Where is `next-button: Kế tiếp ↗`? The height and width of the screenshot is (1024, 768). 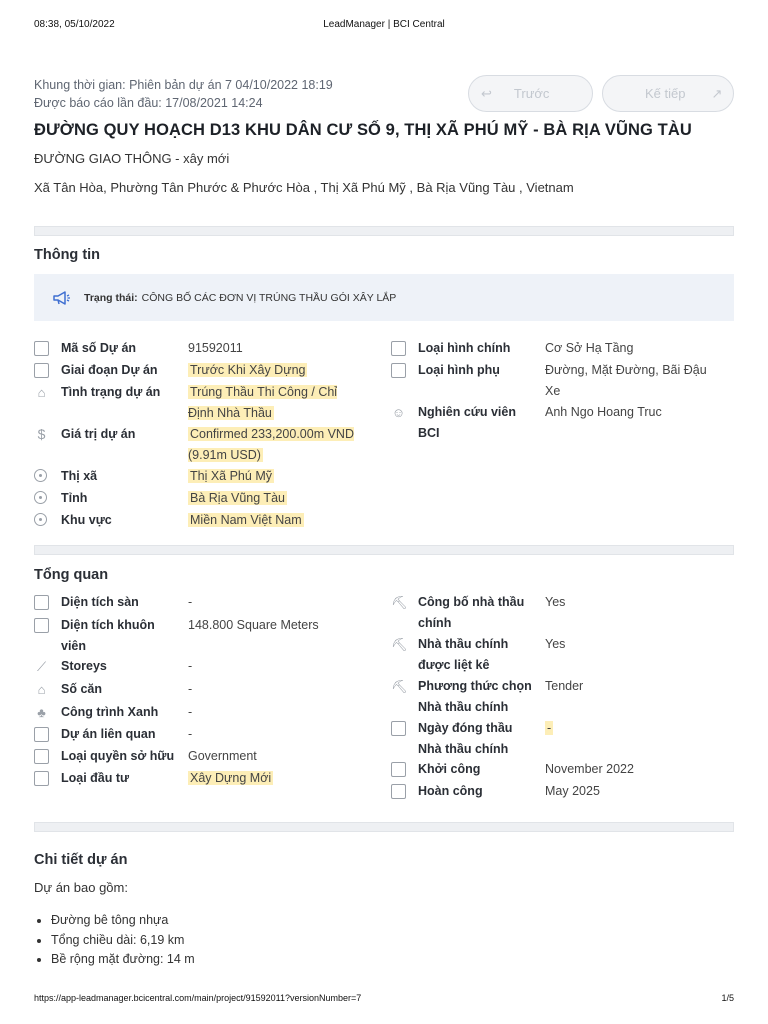
next-button: Kế tiếp ↗ is located at coordinates (668, 93).